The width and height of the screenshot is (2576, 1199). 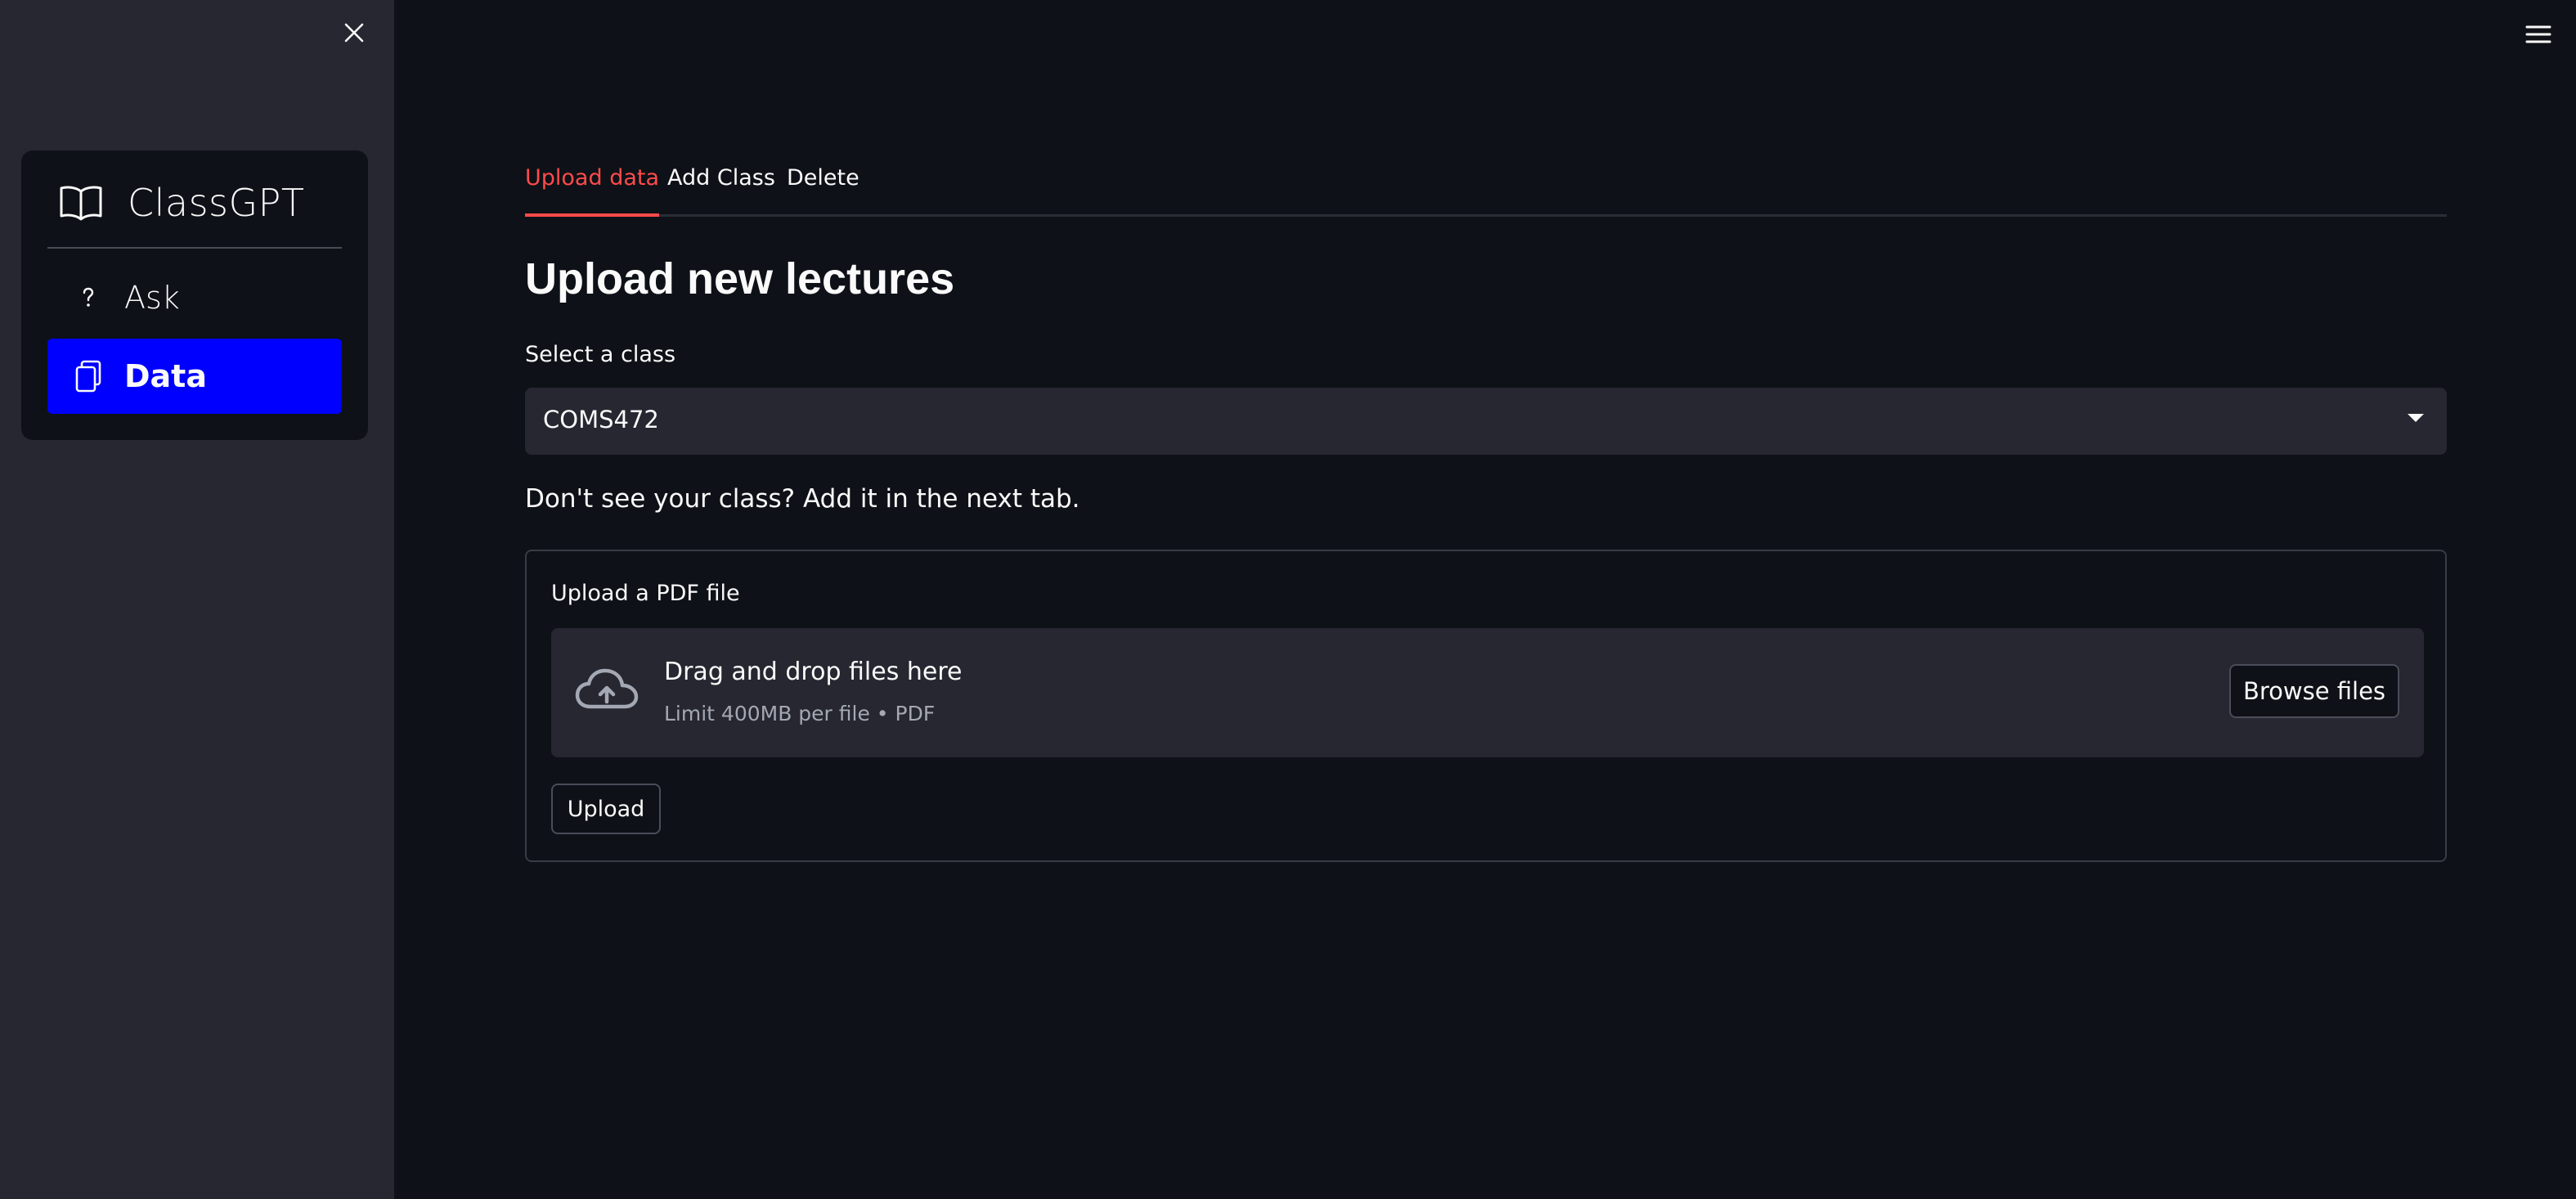 What do you see at coordinates (88, 376) in the screenshot?
I see `files-icon` at bounding box center [88, 376].